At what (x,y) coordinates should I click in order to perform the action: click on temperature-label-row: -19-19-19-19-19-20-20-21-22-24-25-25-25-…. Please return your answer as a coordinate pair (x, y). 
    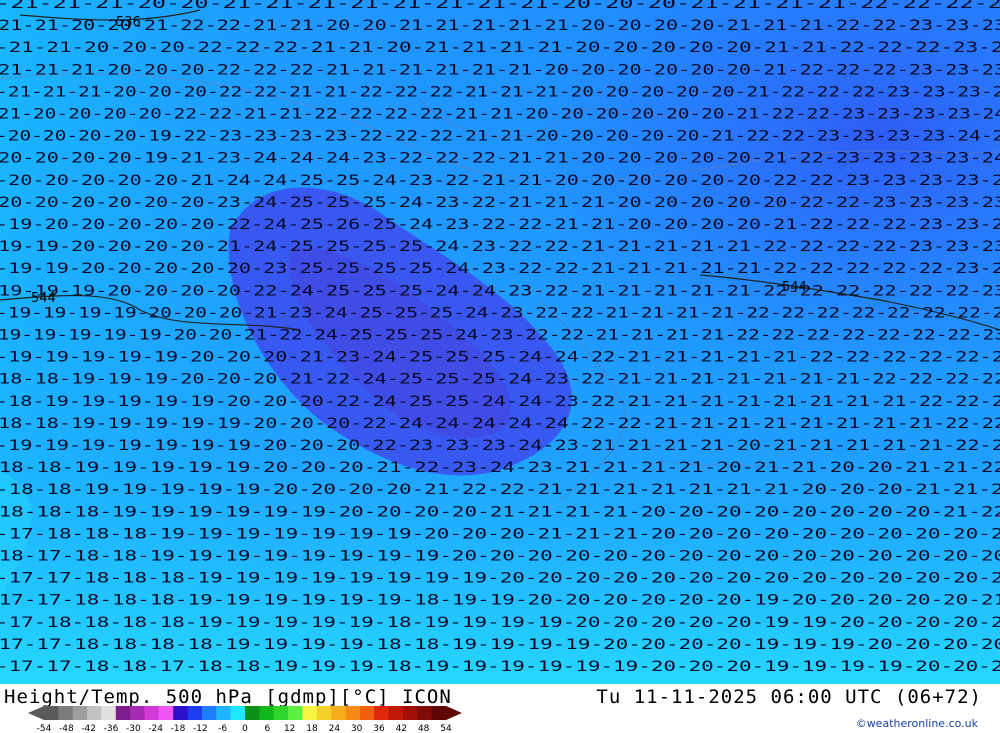
    Looking at the image, I should click on (500, 336).